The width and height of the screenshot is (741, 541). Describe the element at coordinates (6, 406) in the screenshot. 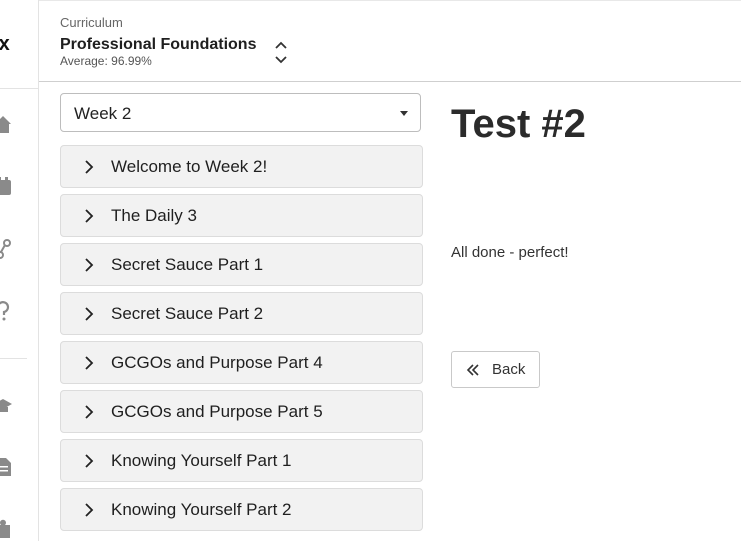

I see `graduation-cap-icon` at that location.